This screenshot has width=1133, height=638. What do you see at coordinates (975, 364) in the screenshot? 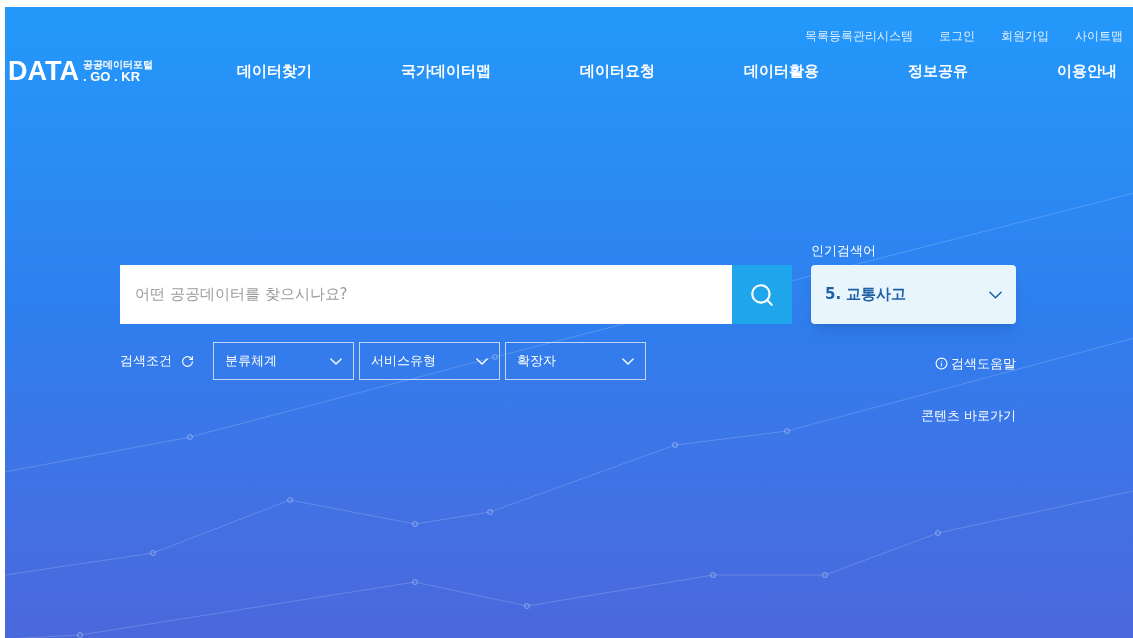
I see `search-help-link: 검색도움말` at bounding box center [975, 364].